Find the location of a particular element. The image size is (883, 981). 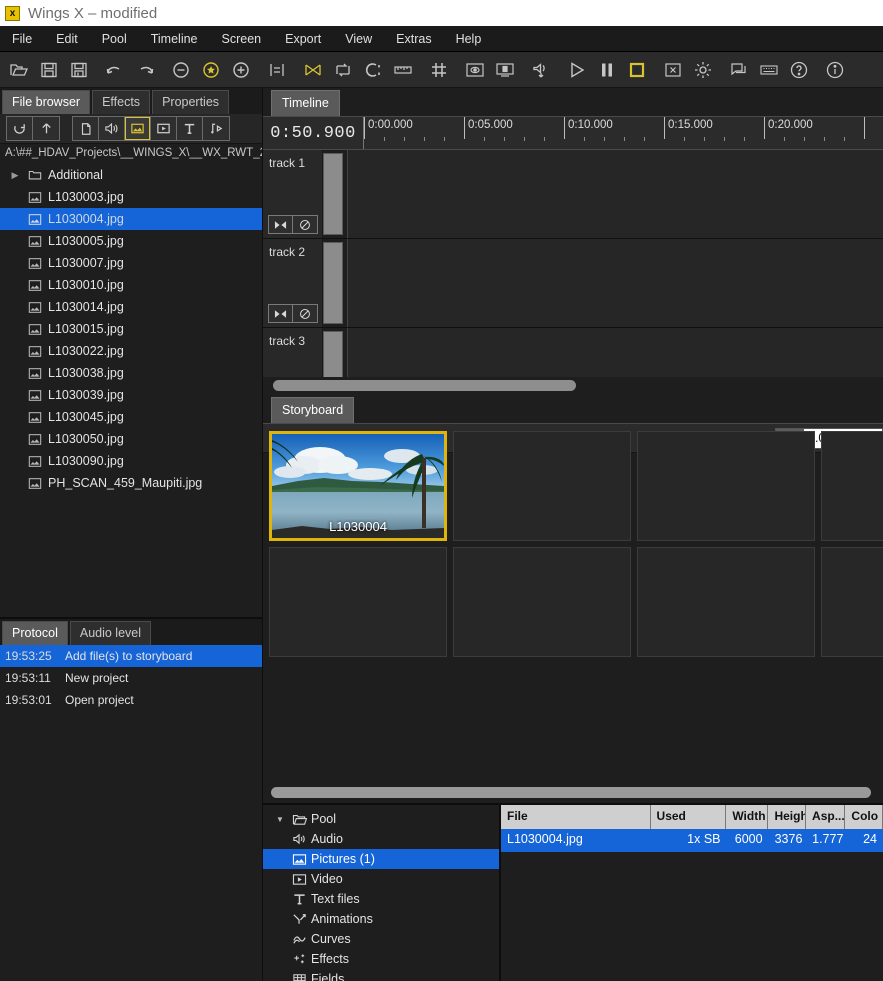

log-entry: 19:53:11 New project is located at coordinates (131, 678).